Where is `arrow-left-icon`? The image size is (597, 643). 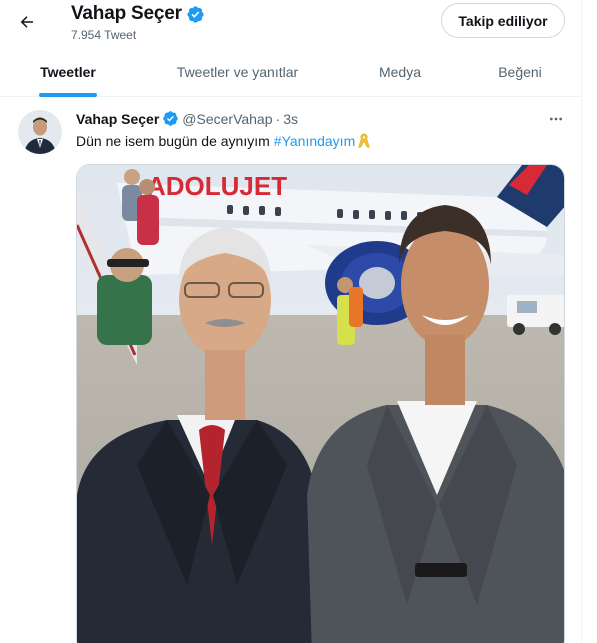
arrow-left-icon is located at coordinates (26, 22).